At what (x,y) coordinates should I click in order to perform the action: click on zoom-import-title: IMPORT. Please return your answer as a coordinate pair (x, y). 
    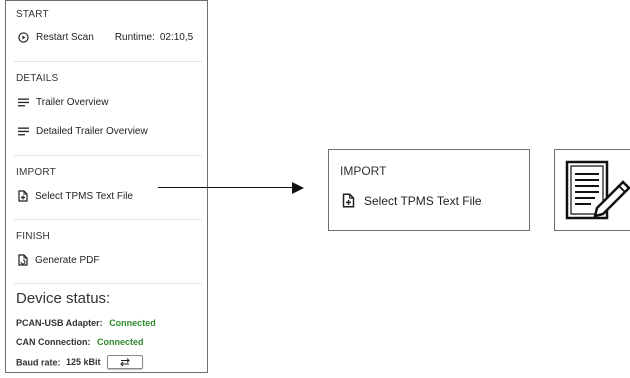
    Looking at the image, I should click on (363, 171).